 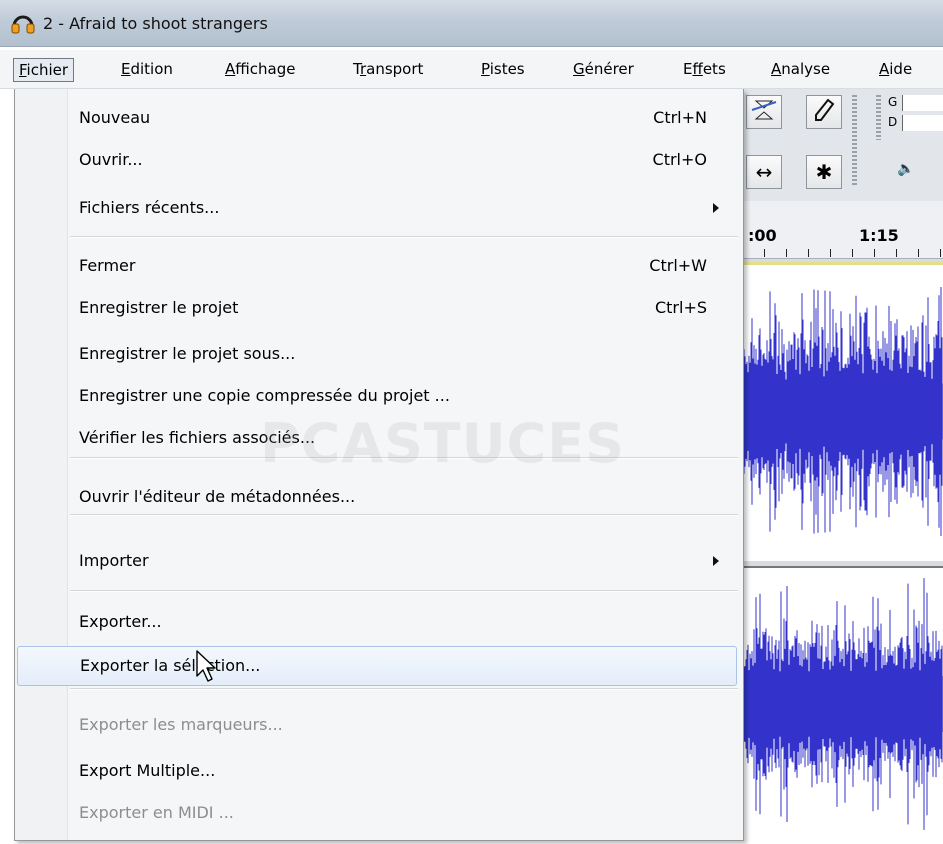 What do you see at coordinates (905, 169) in the screenshot?
I see `speaker-icon: 🔈` at bounding box center [905, 169].